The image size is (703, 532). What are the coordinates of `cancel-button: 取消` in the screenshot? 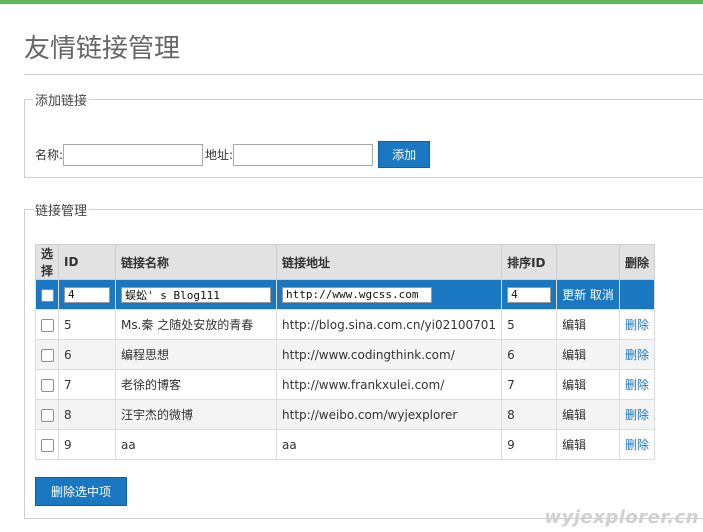 It's located at (602, 295).